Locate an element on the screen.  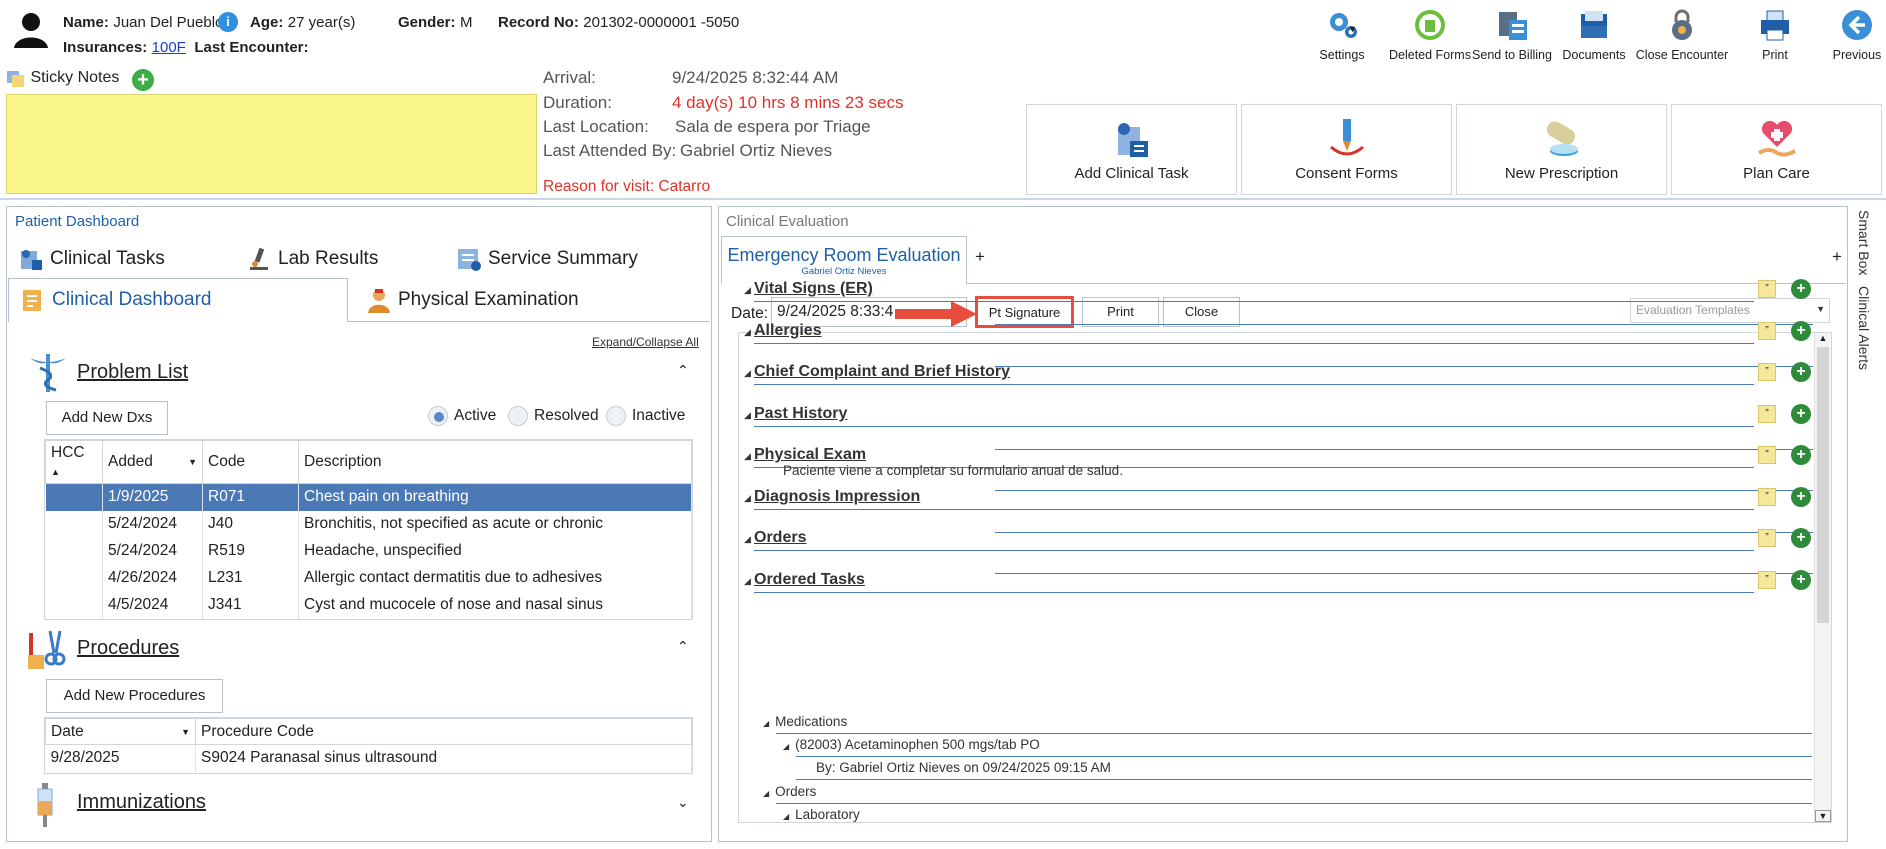
problem-cell-added: 5/24/2024 is located at coordinates (152, 524).